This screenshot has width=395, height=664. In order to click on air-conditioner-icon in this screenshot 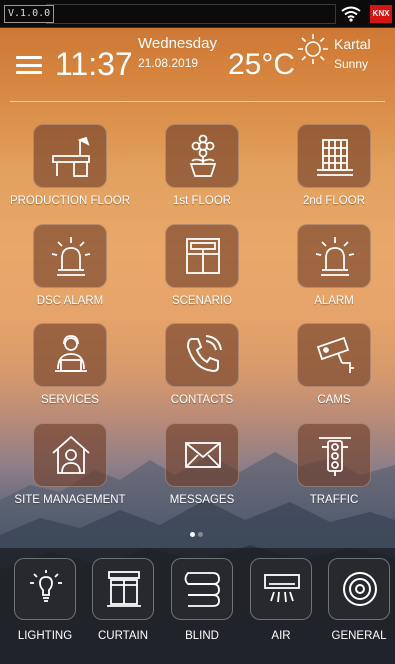, I will do `click(282, 588)`.